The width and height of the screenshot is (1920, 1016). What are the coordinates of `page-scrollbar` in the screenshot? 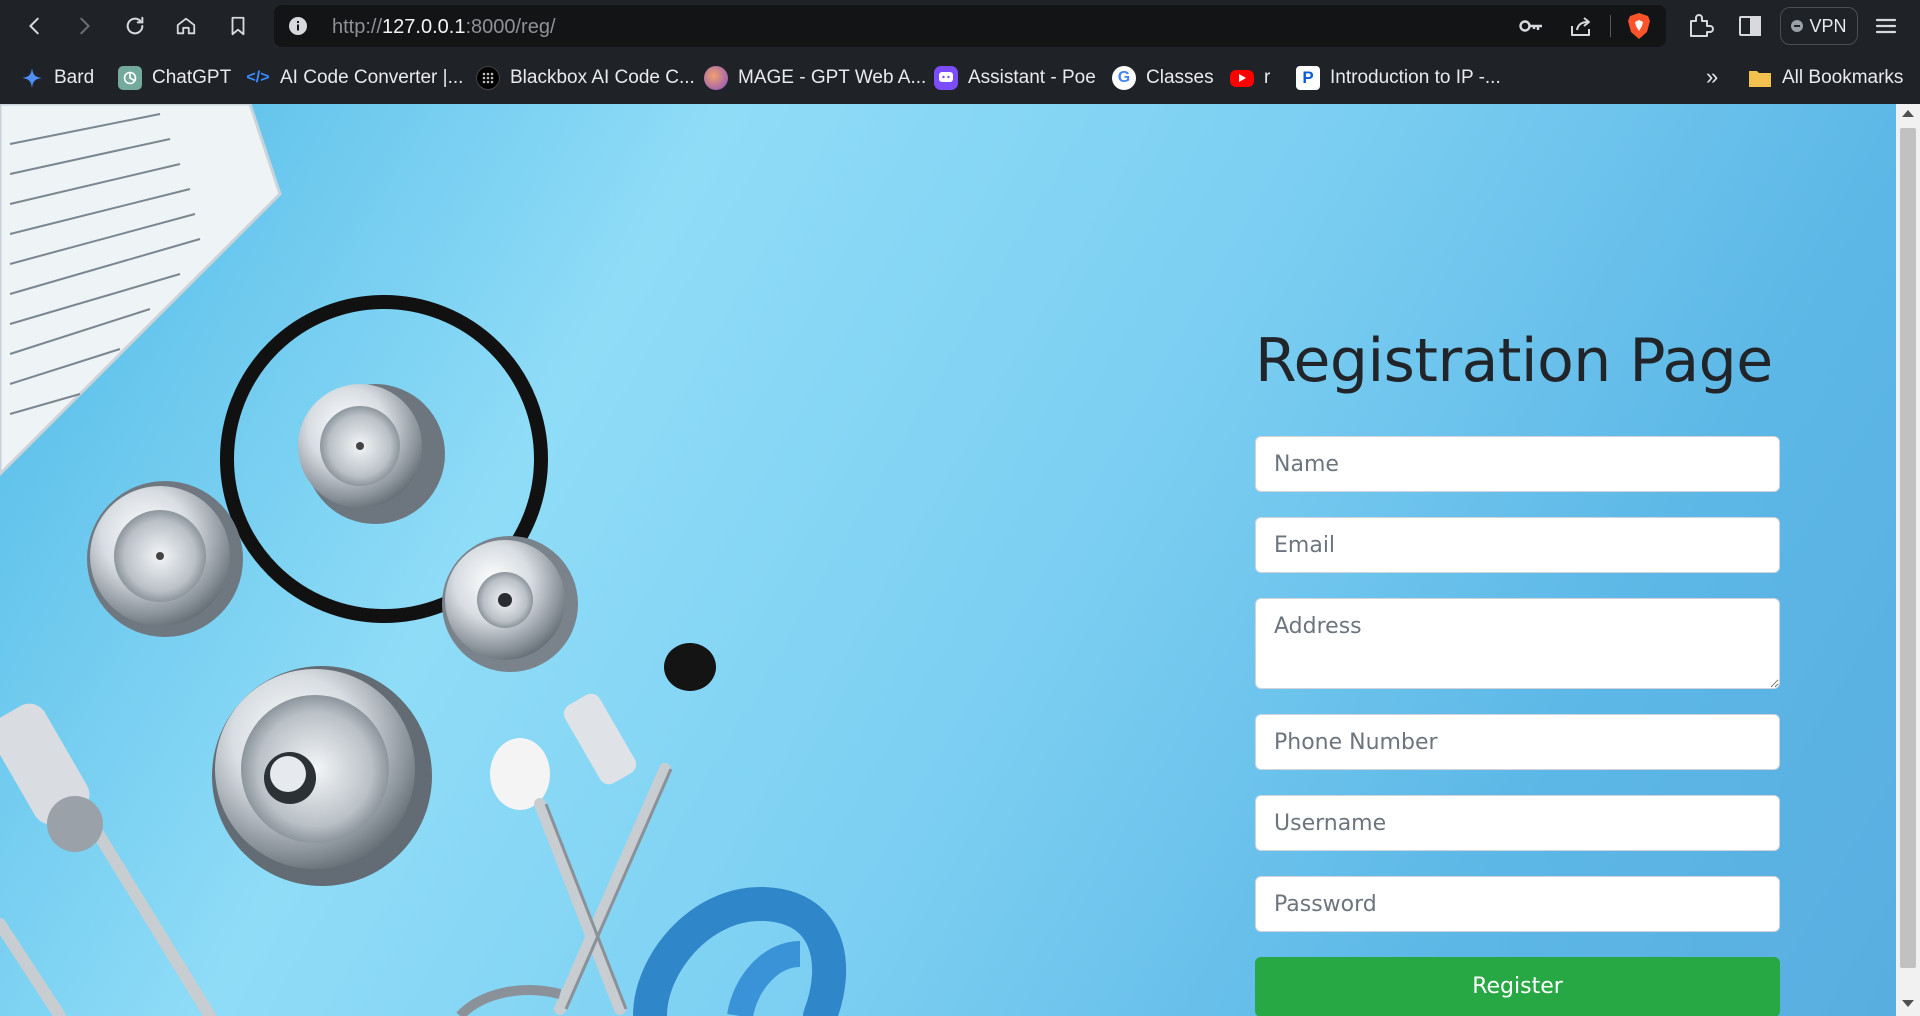 It's located at (1908, 560).